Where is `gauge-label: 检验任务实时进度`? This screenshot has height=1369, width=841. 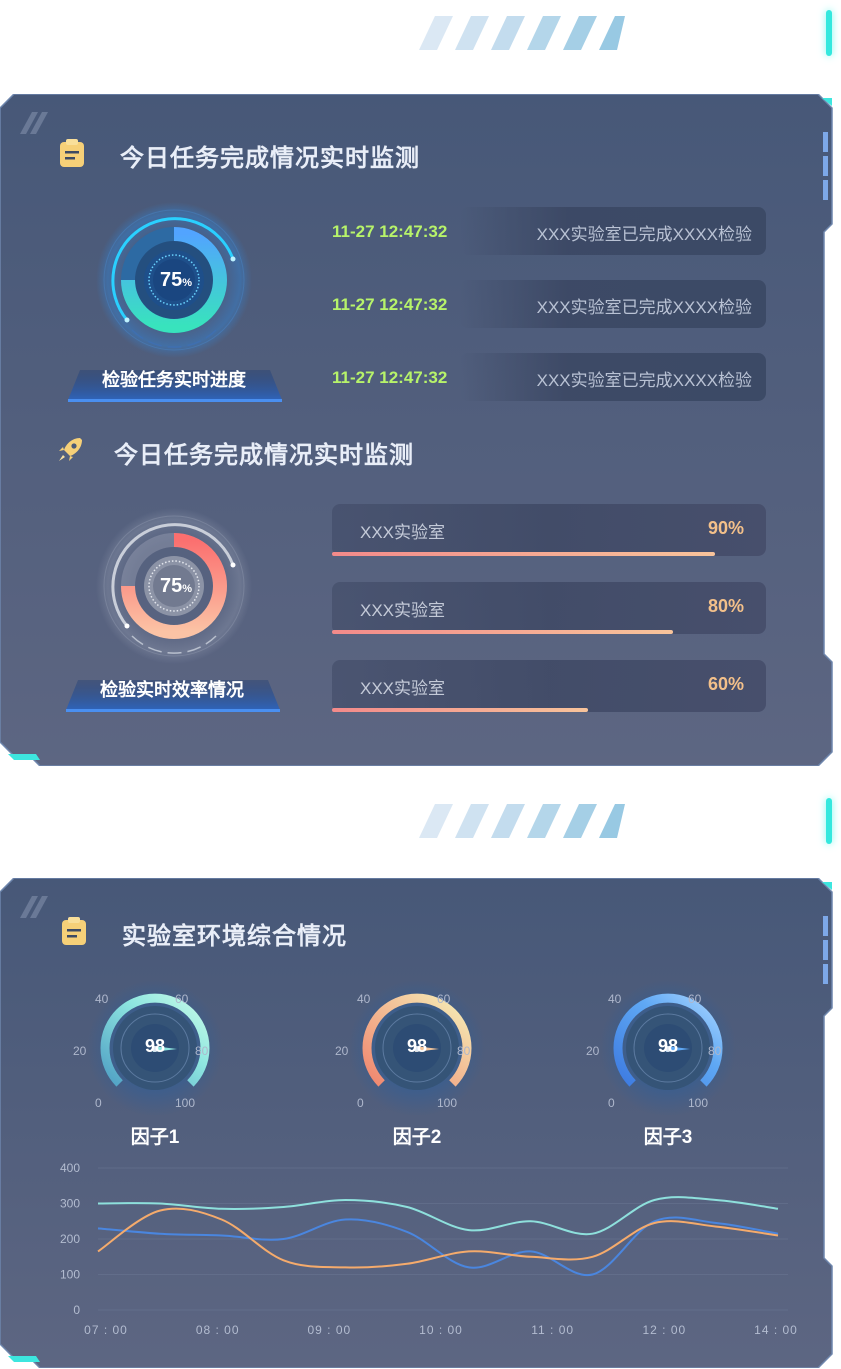
gauge-label: 检验任务实时进度 is located at coordinates (174, 380).